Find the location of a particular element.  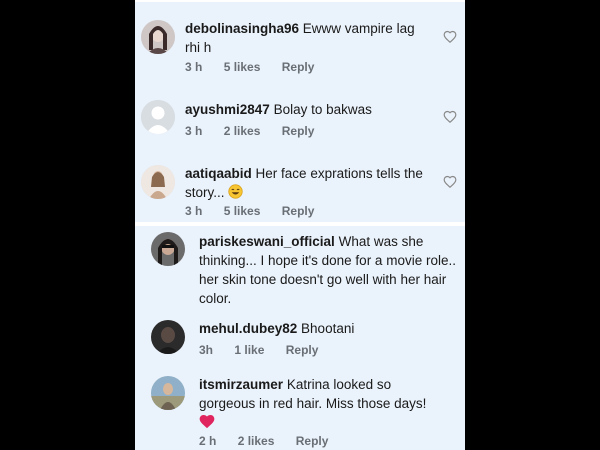

comment-meta: 2 h 2 likes Reply is located at coordinates (263, 441).